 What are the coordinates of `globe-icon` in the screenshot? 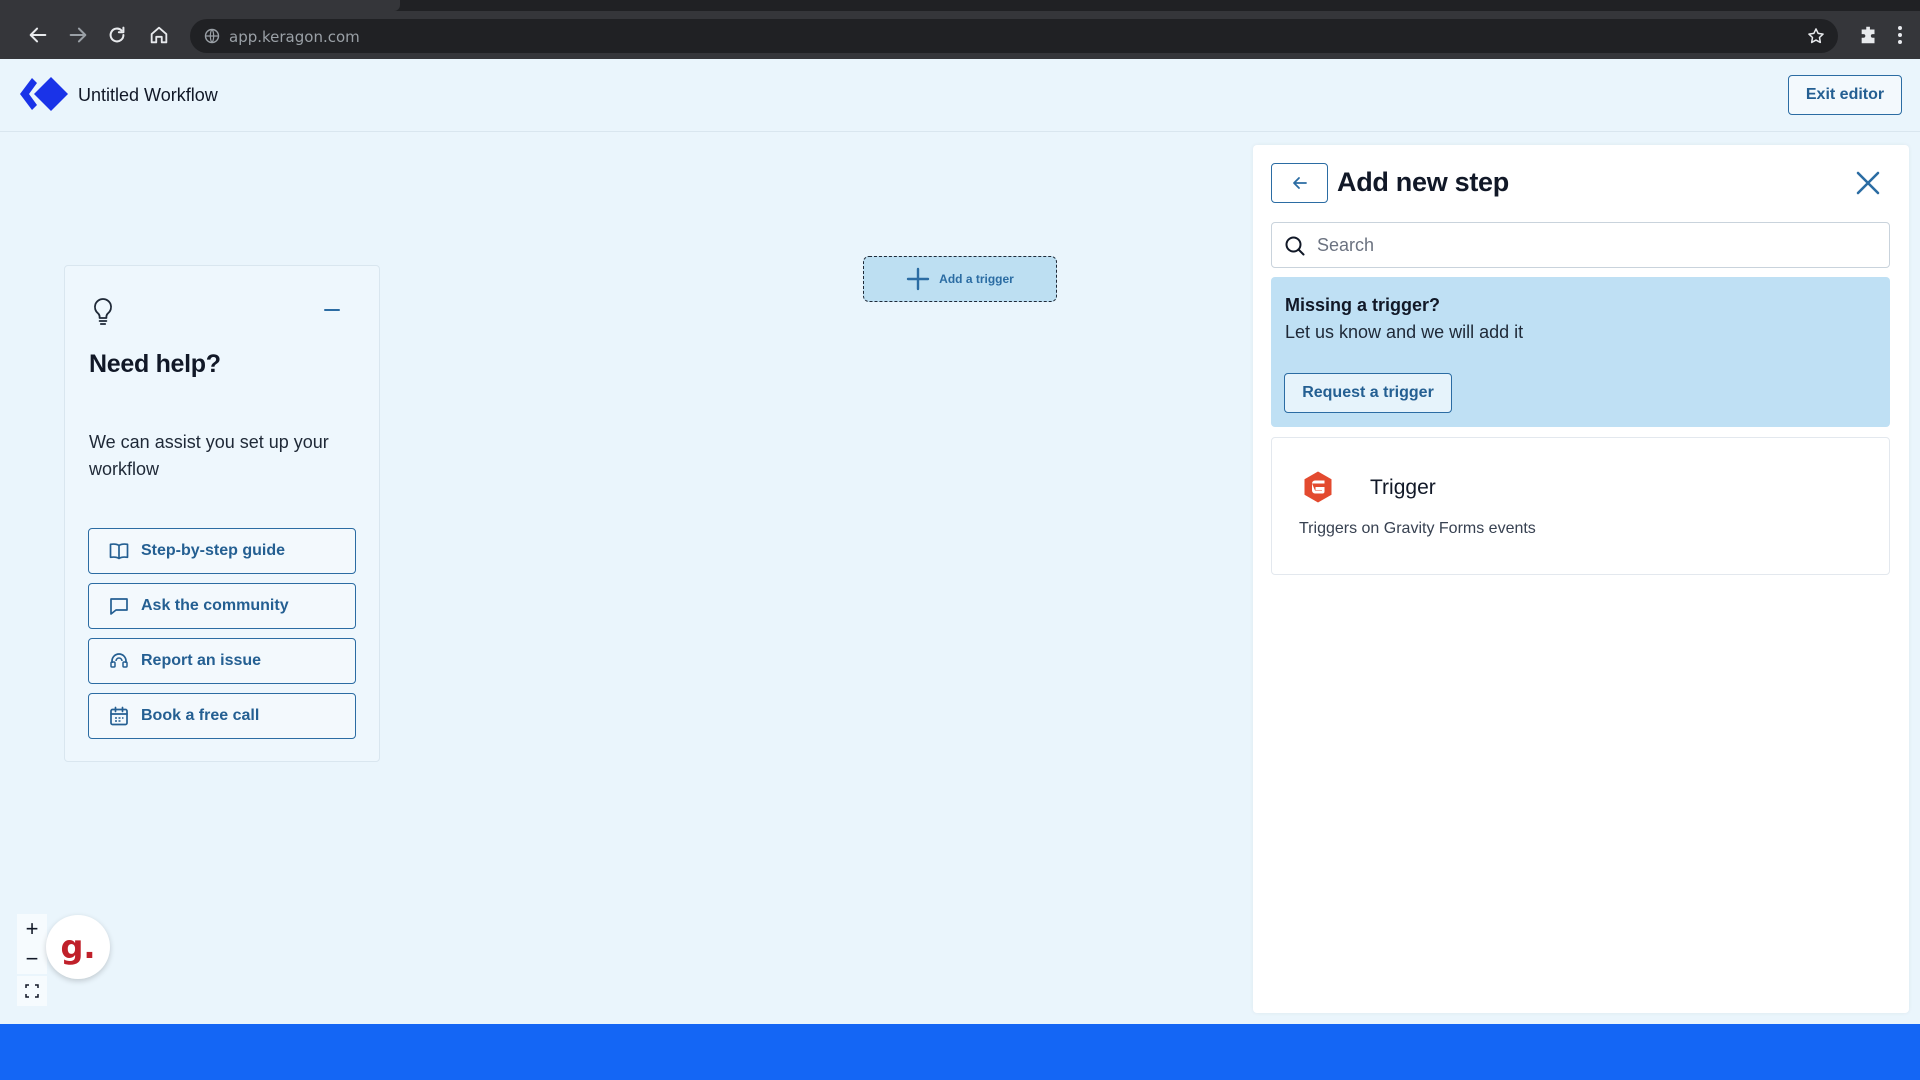 It's located at (212, 36).